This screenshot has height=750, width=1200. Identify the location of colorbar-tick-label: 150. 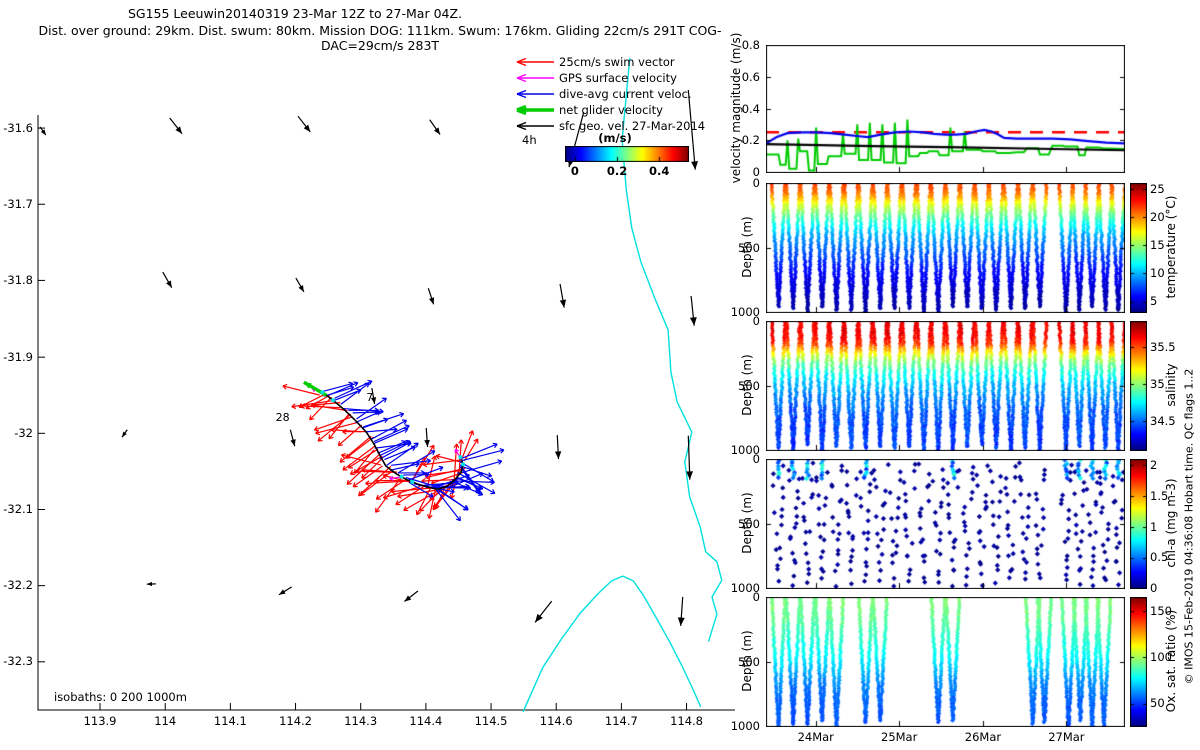
(1161, 610).